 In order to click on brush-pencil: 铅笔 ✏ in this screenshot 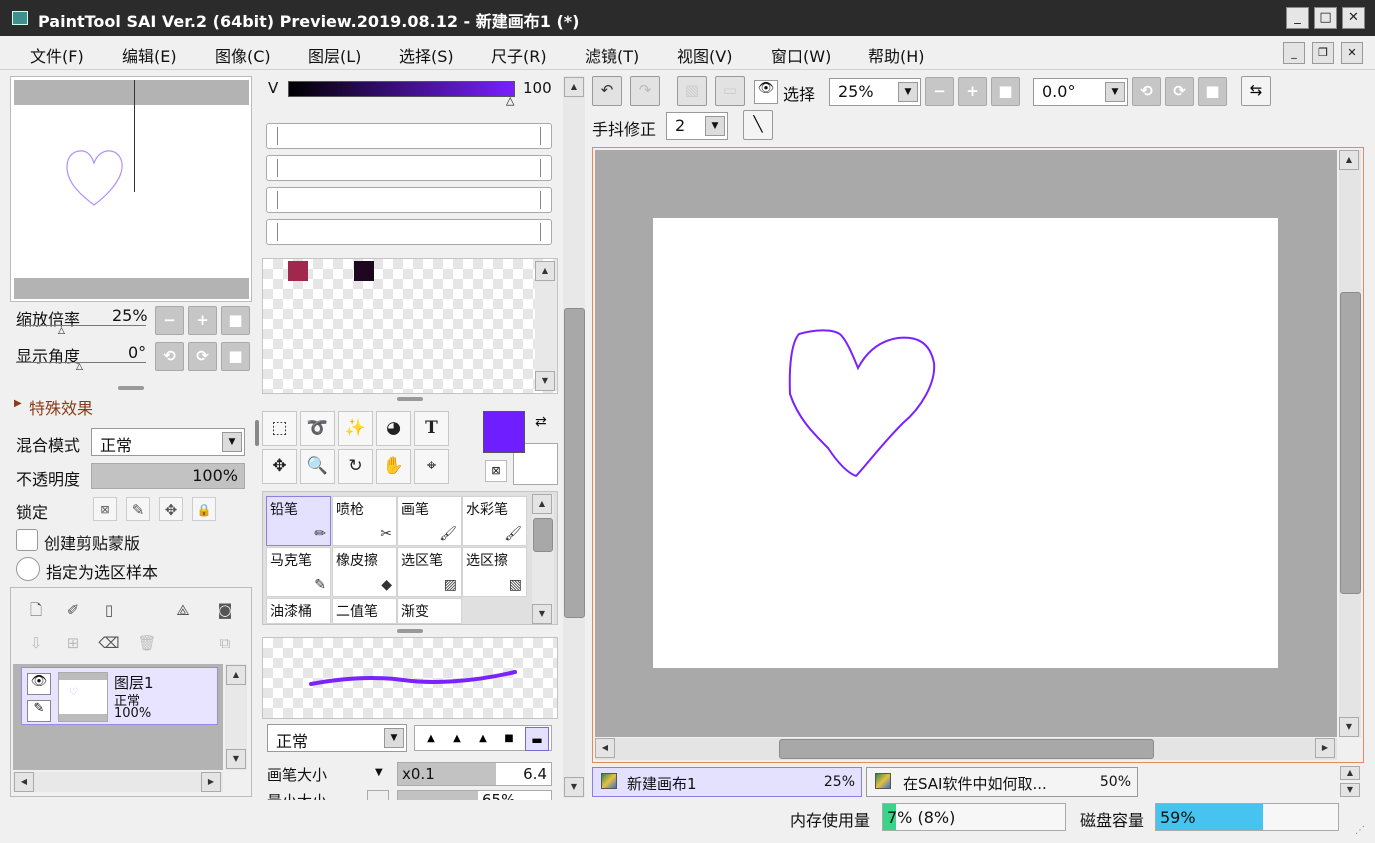, I will do `click(298, 521)`.